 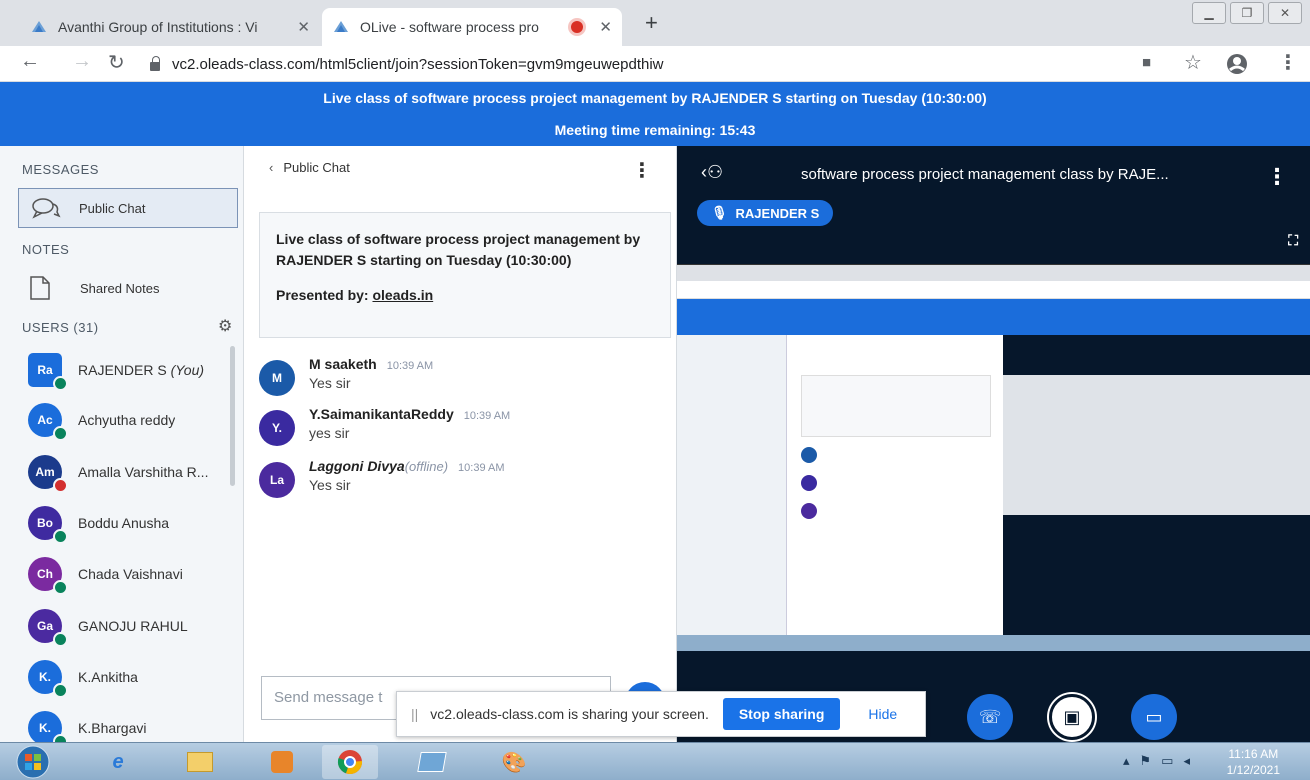 What do you see at coordinates (719, 212) in the screenshot?
I see `microphone-icon: 🎙` at bounding box center [719, 212].